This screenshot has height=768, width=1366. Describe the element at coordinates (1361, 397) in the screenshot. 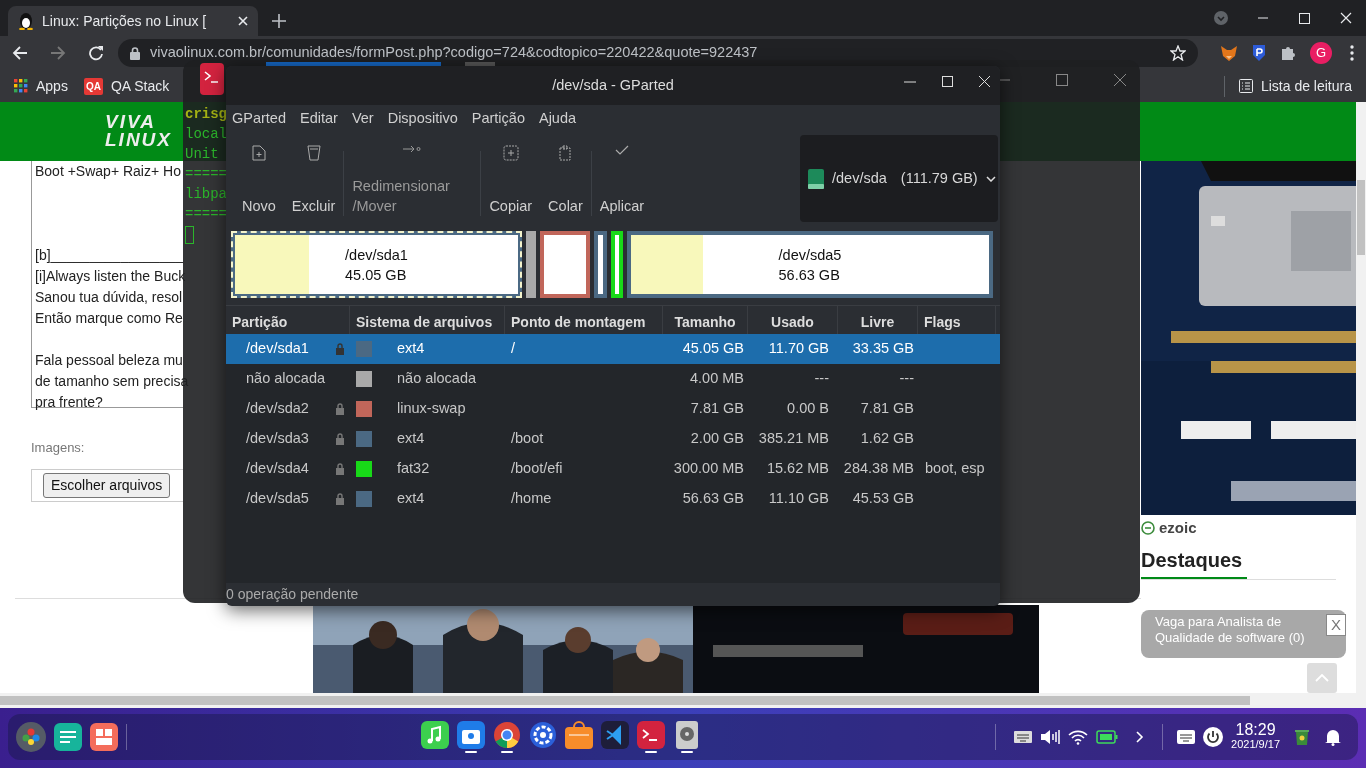

I see `vertical-scrollbar` at that location.